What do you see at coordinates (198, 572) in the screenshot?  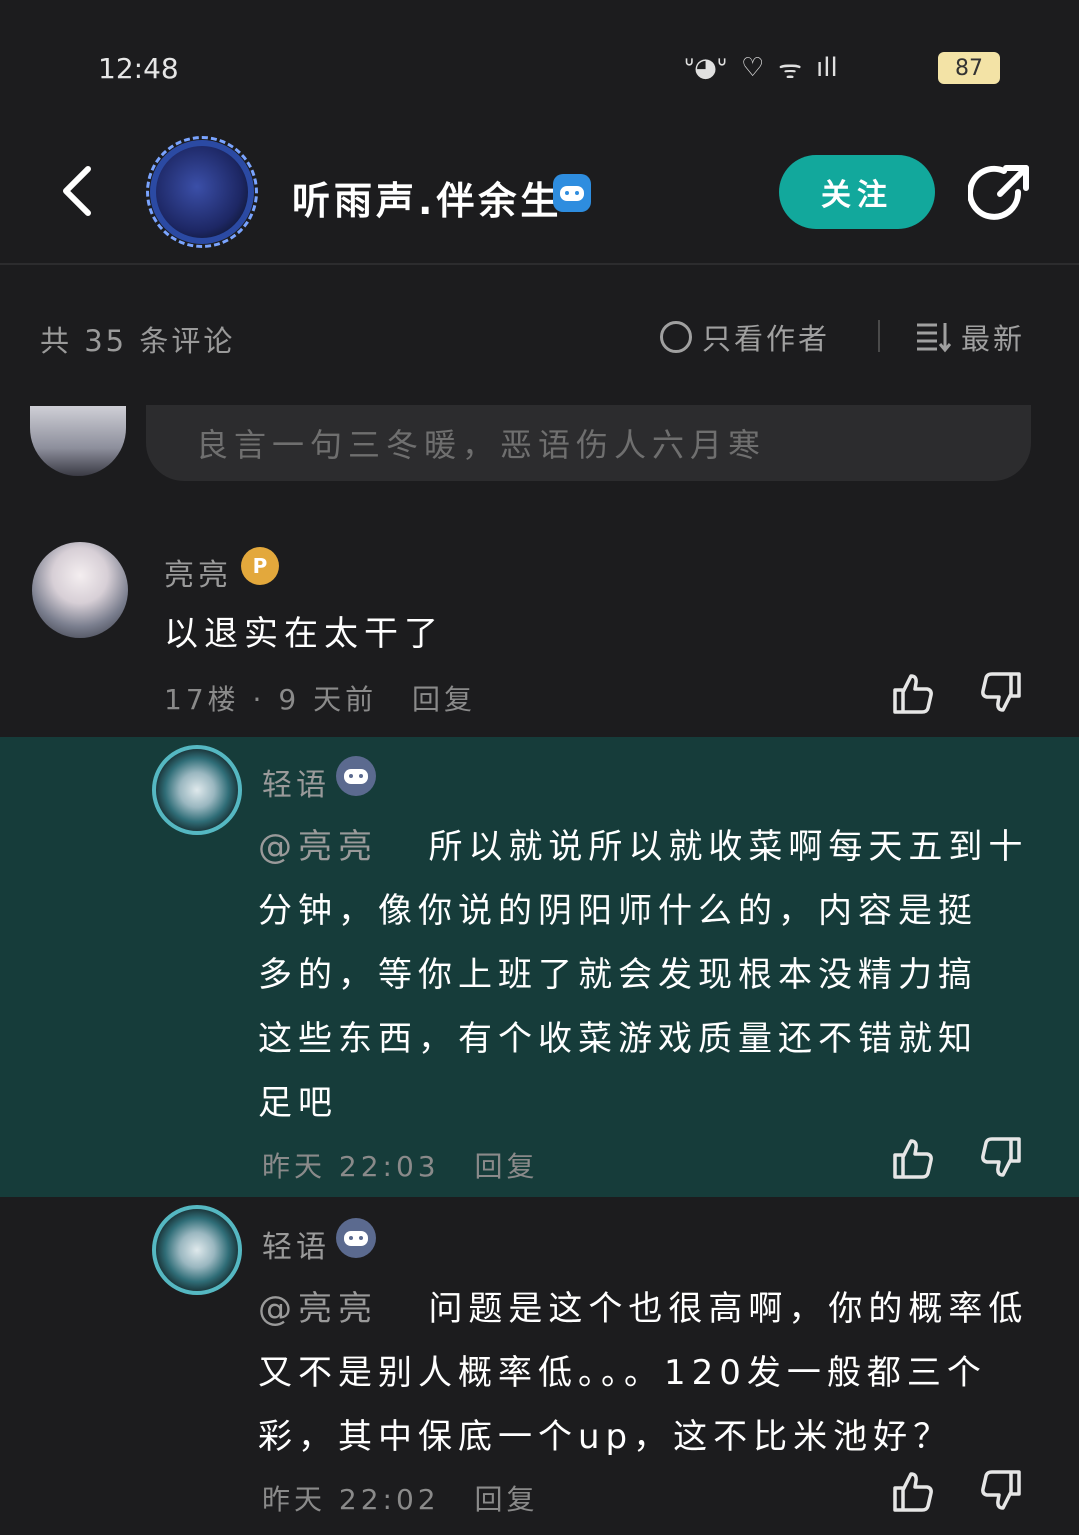 I see `commenter-name: 亮亮` at bounding box center [198, 572].